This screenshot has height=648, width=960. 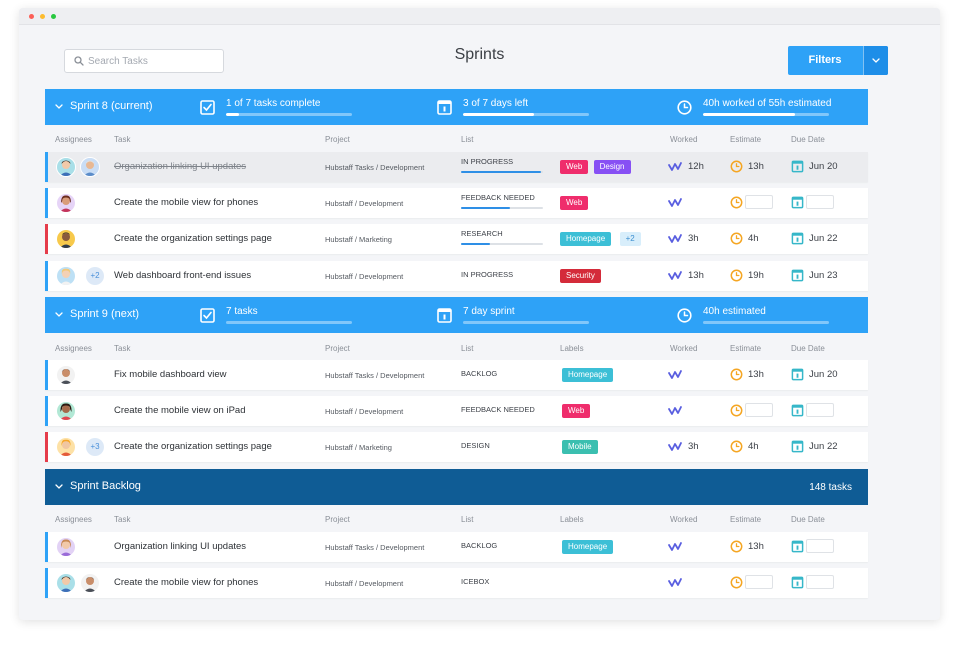 I want to click on close-window-button, so click(x=31, y=16).